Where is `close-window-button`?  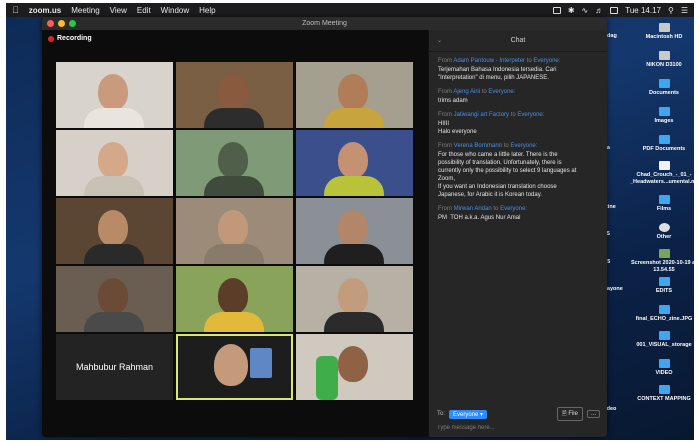
close-window-button is located at coordinates (50, 23).